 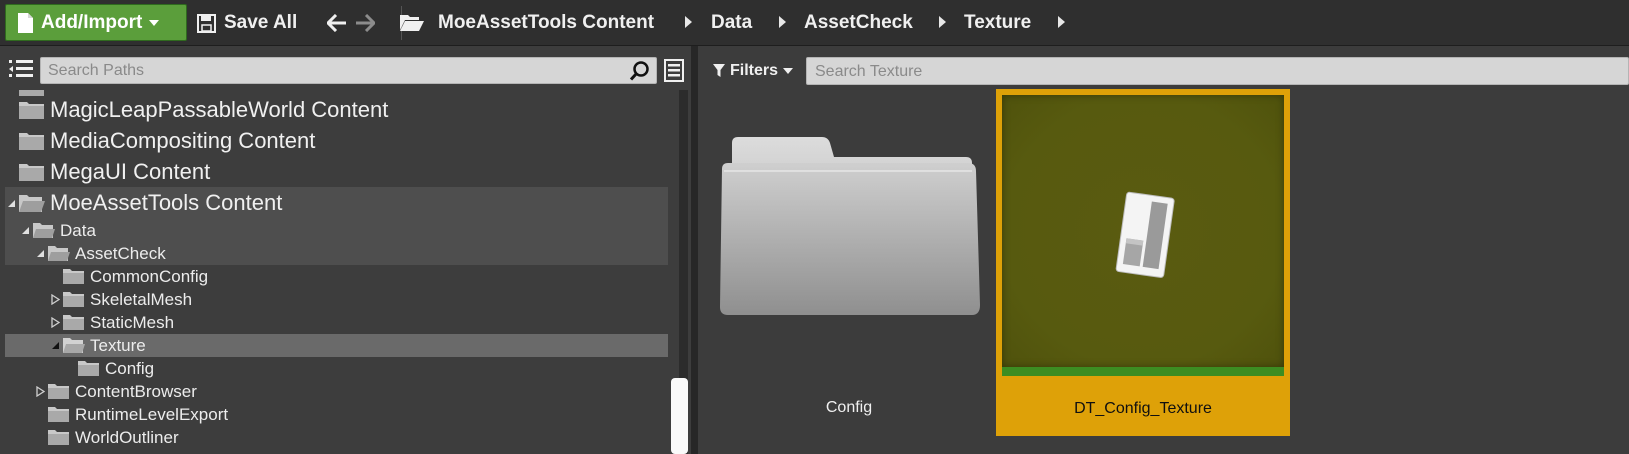 I want to click on breadcrumb-texture: Texture, so click(x=997, y=23).